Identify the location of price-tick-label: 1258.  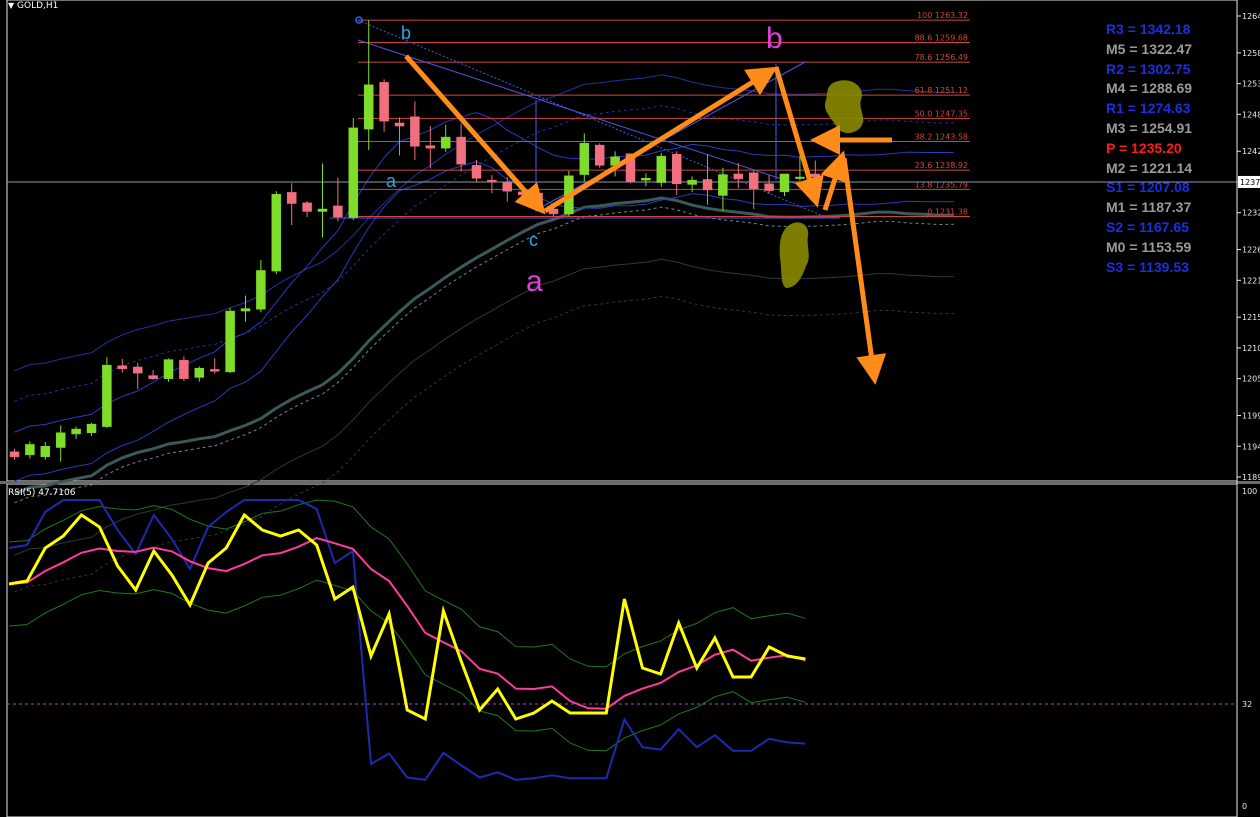
(1251, 53).